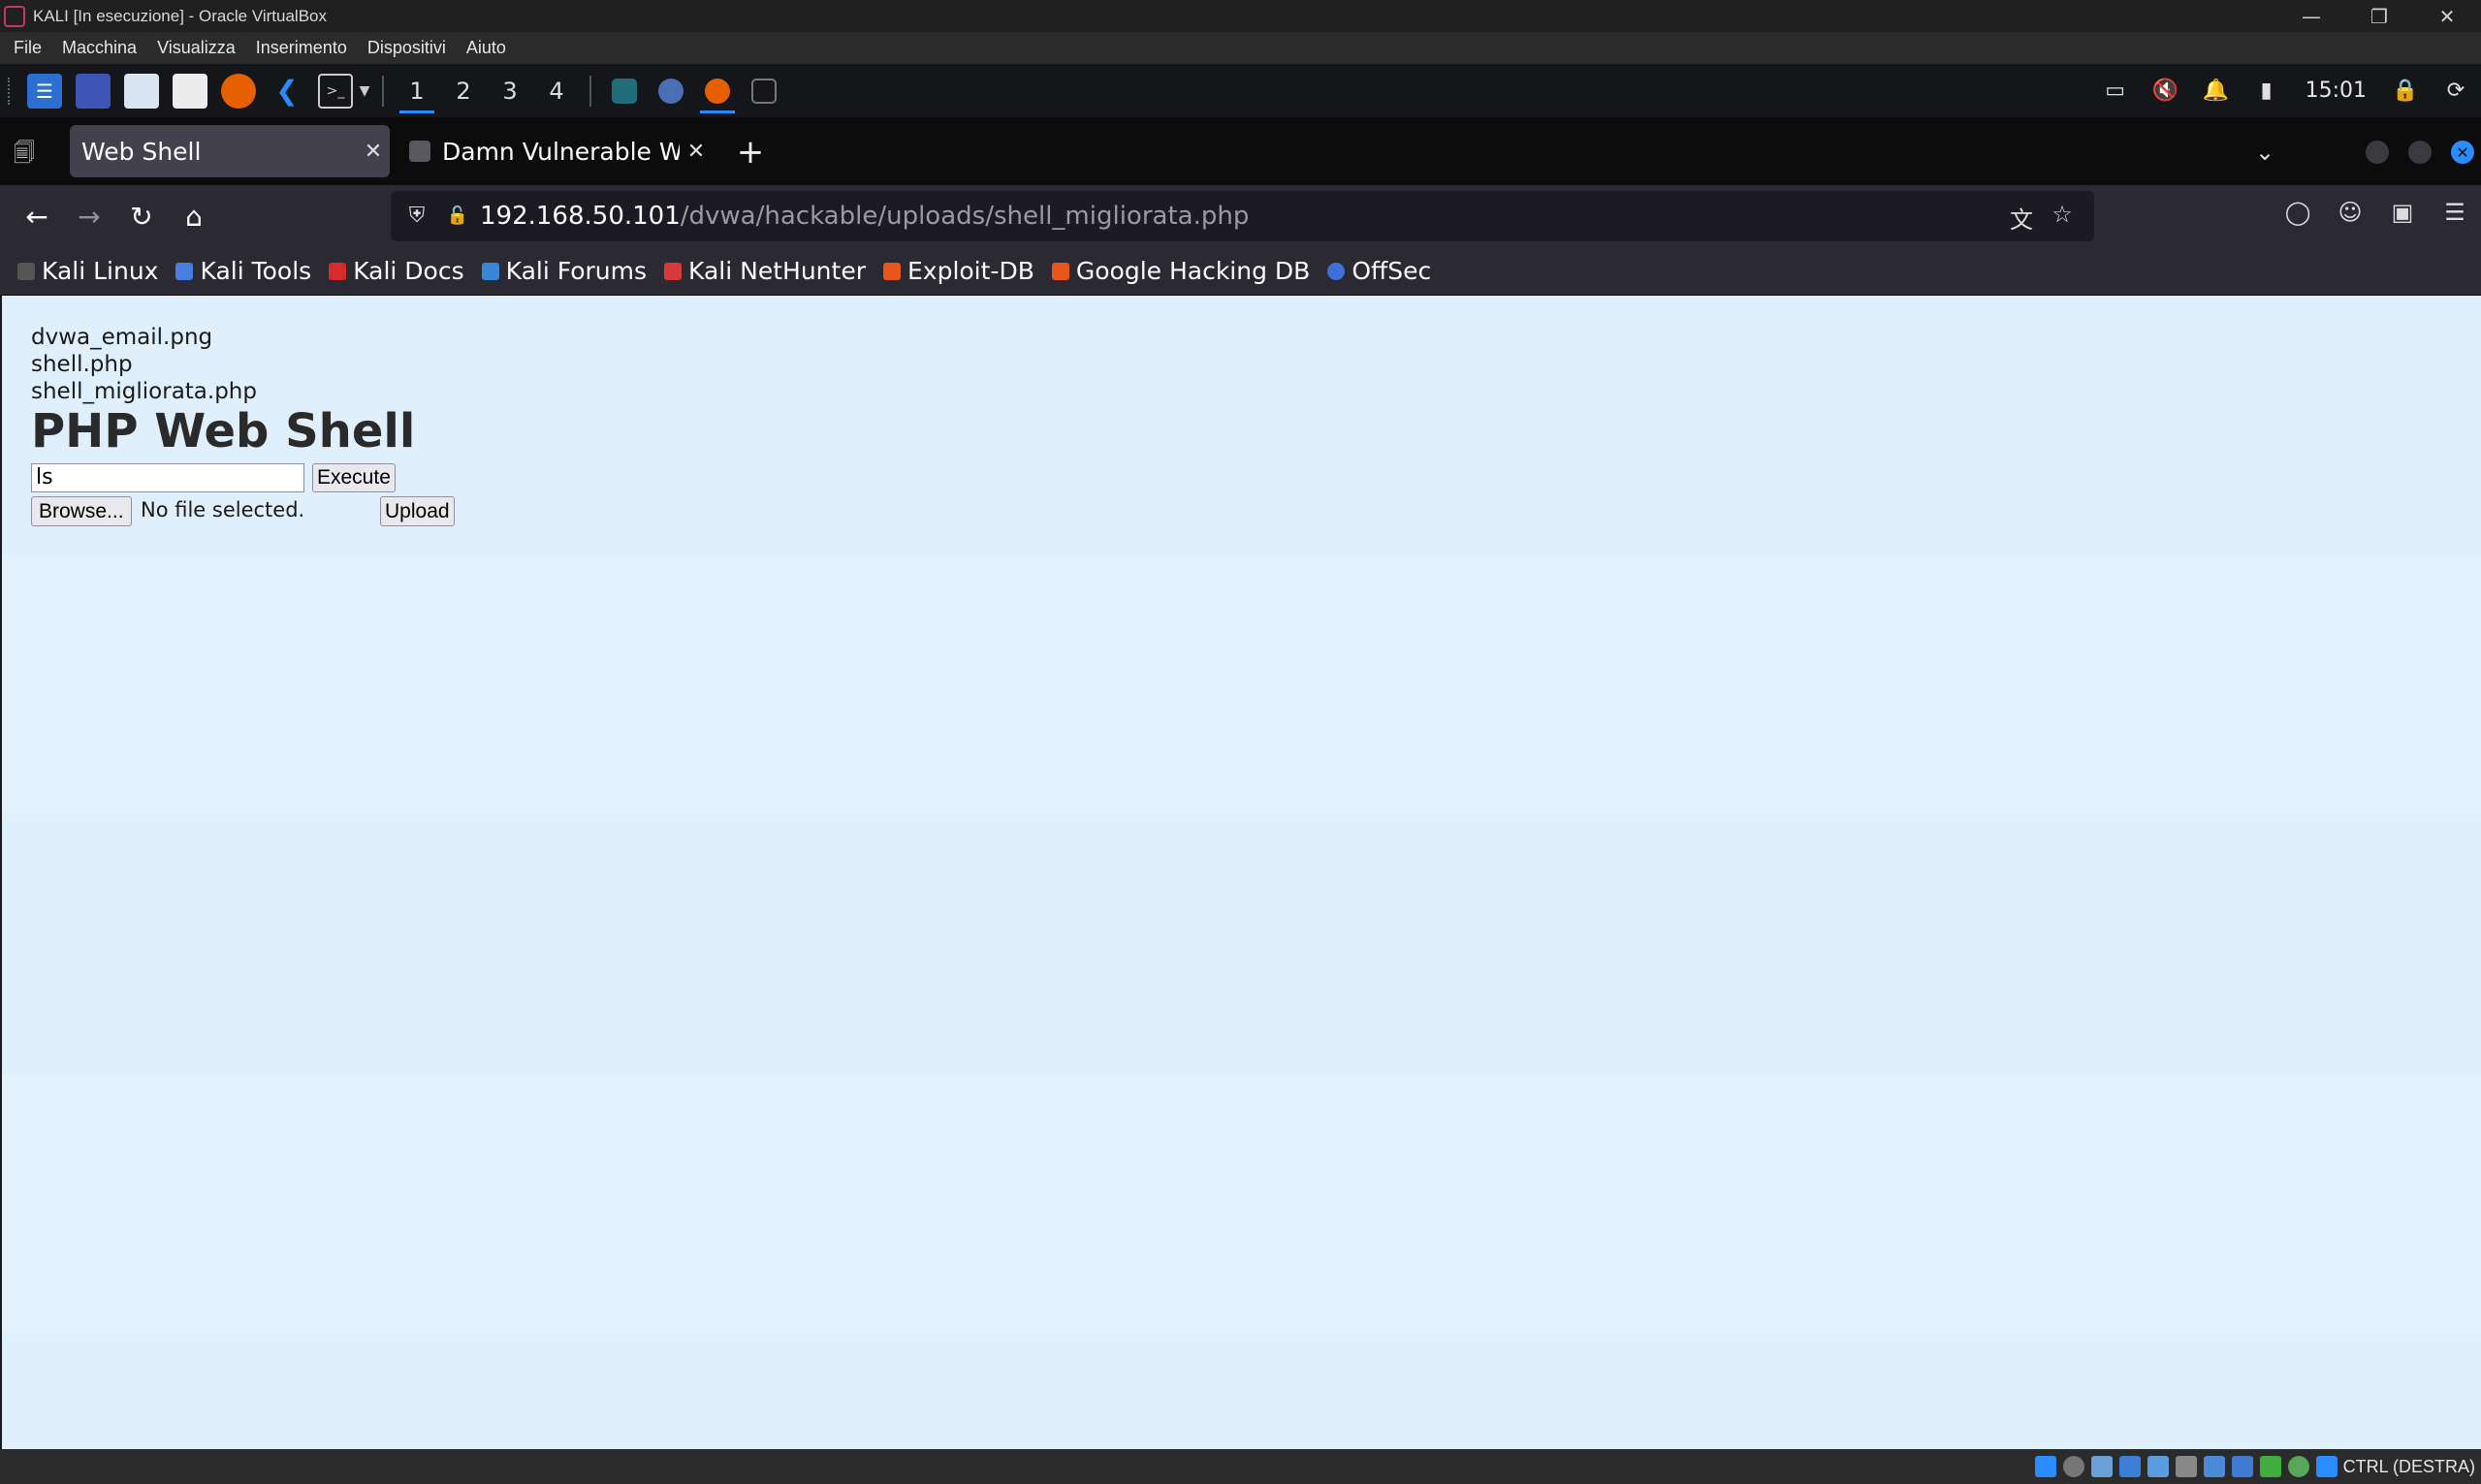 The width and height of the screenshot is (2481, 1484). What do you see at coordinates (2402, 212) in the screenshot?
I see `extensions-icon: ▣` at bounding box center [2402, 212].